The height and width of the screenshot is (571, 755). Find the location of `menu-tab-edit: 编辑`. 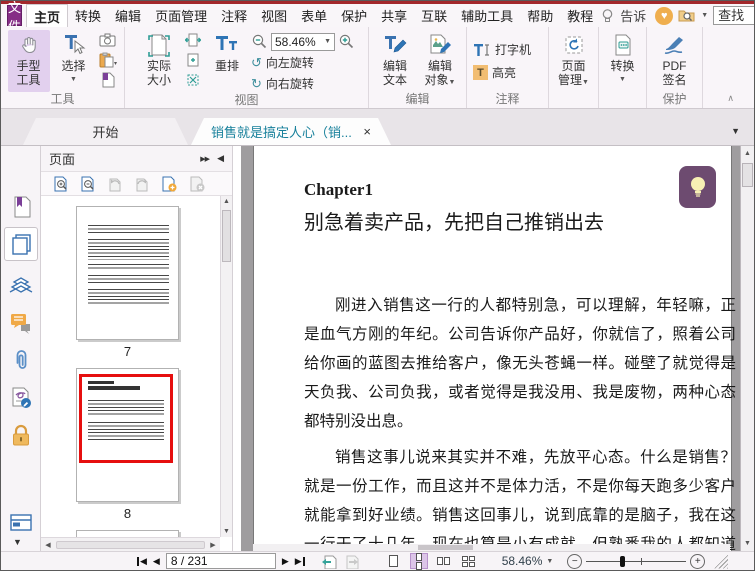

menu-tab-edit: 编辑 is located at coordinates (128, 15).